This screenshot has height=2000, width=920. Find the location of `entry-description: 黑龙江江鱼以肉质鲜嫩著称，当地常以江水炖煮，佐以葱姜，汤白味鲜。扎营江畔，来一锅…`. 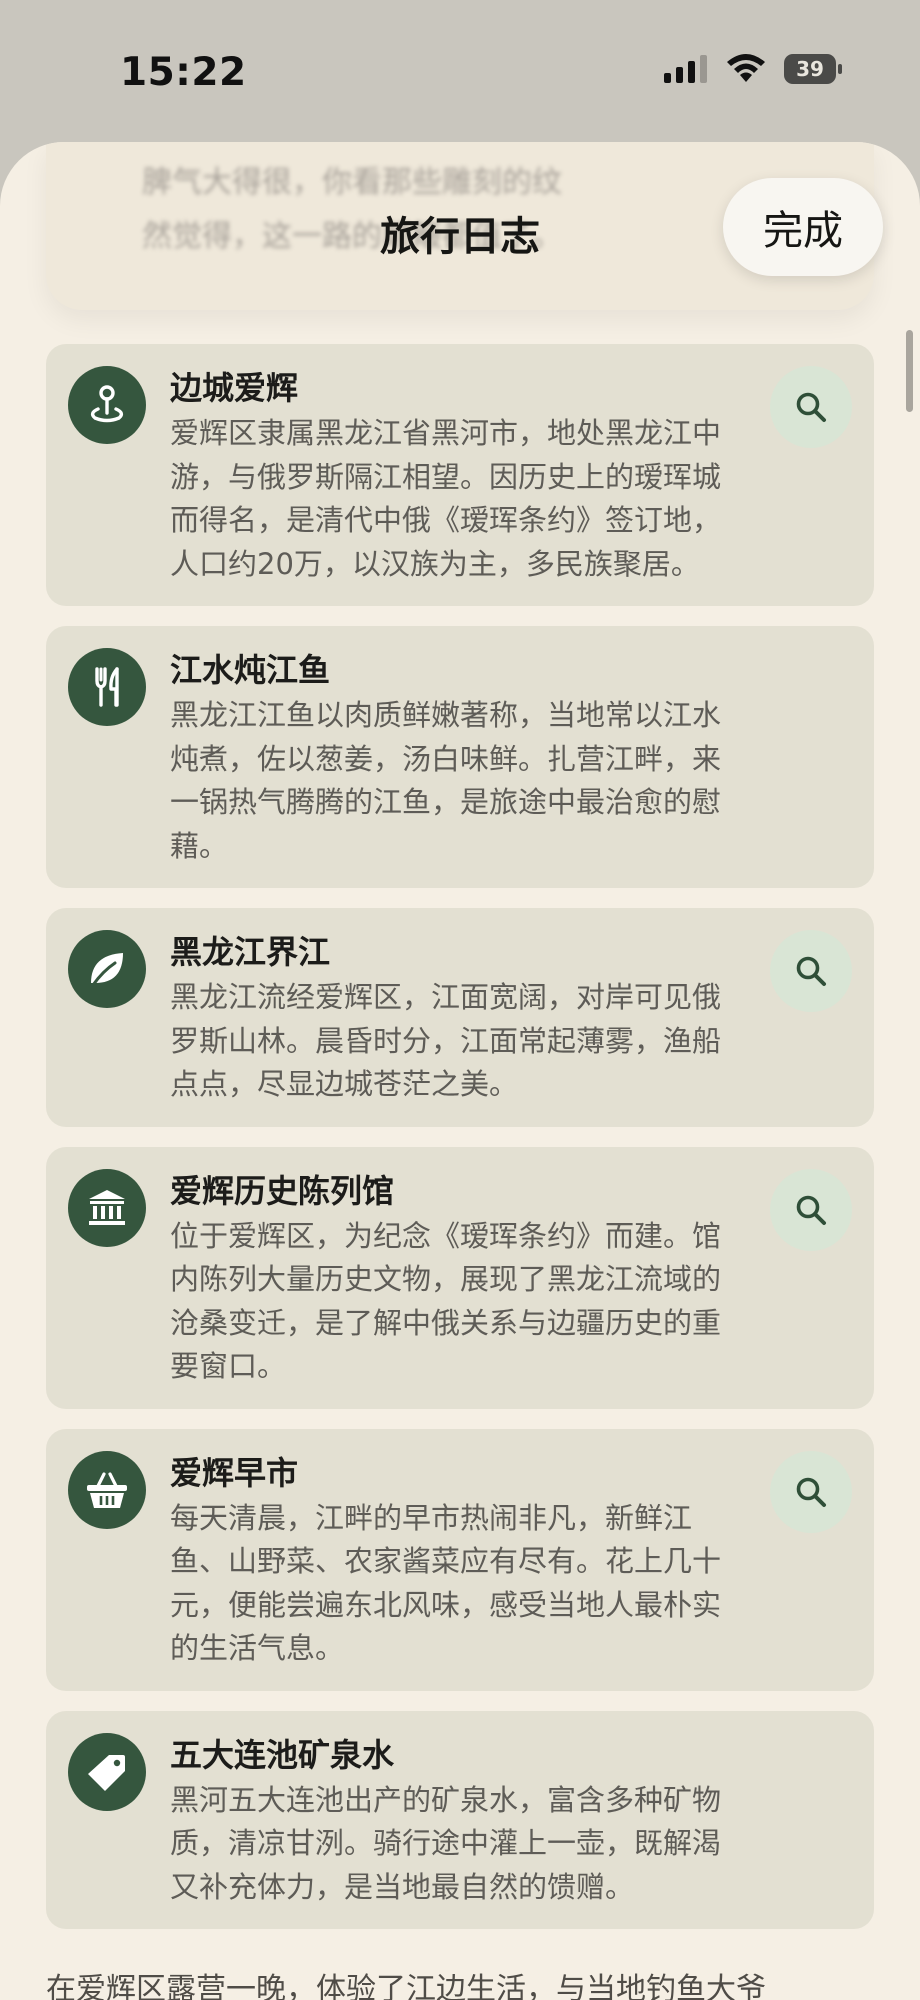

entry-description: 黑龙江江鱼以肉质鲜嫩著称，当地常以江水炖煮，佐以葱姜，汤白味鲜。扎营江畔，来一锅… is located at coordinates (446, 780).